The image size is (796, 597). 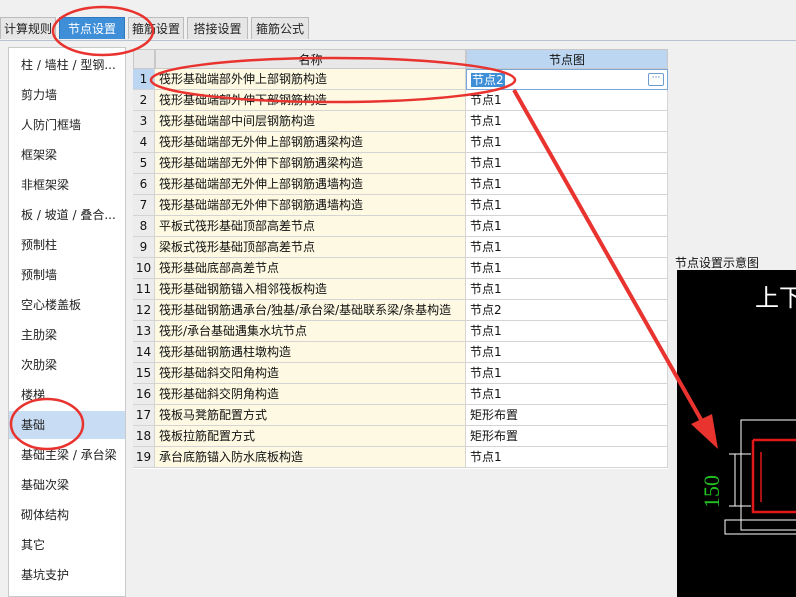 What do you see at coordinates (156, 28) in the screenshot?
I see `tab-stirrup-settings: 箍筋设置` at bounding box center [156, 28].